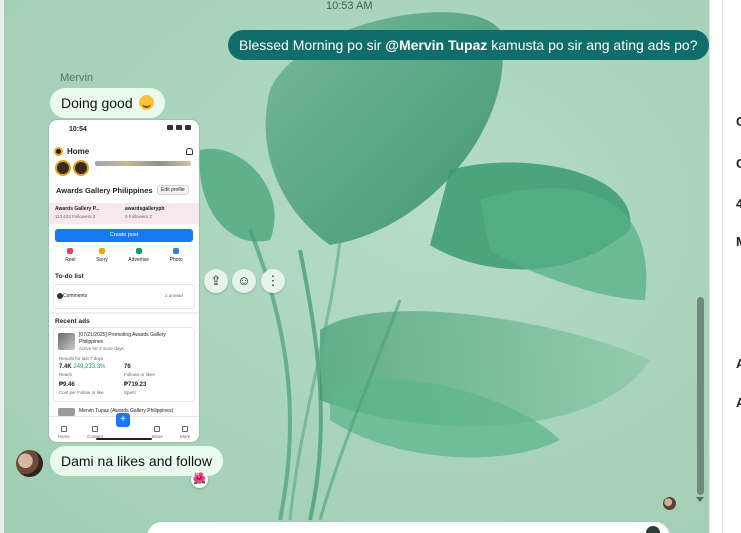 This screenshot has width=741, height=533. What do you see at coordinates (199, 479) in the screenshot?
I see `hibiscus-reaction-icon: 🌺` at bounding box center [199, 479].